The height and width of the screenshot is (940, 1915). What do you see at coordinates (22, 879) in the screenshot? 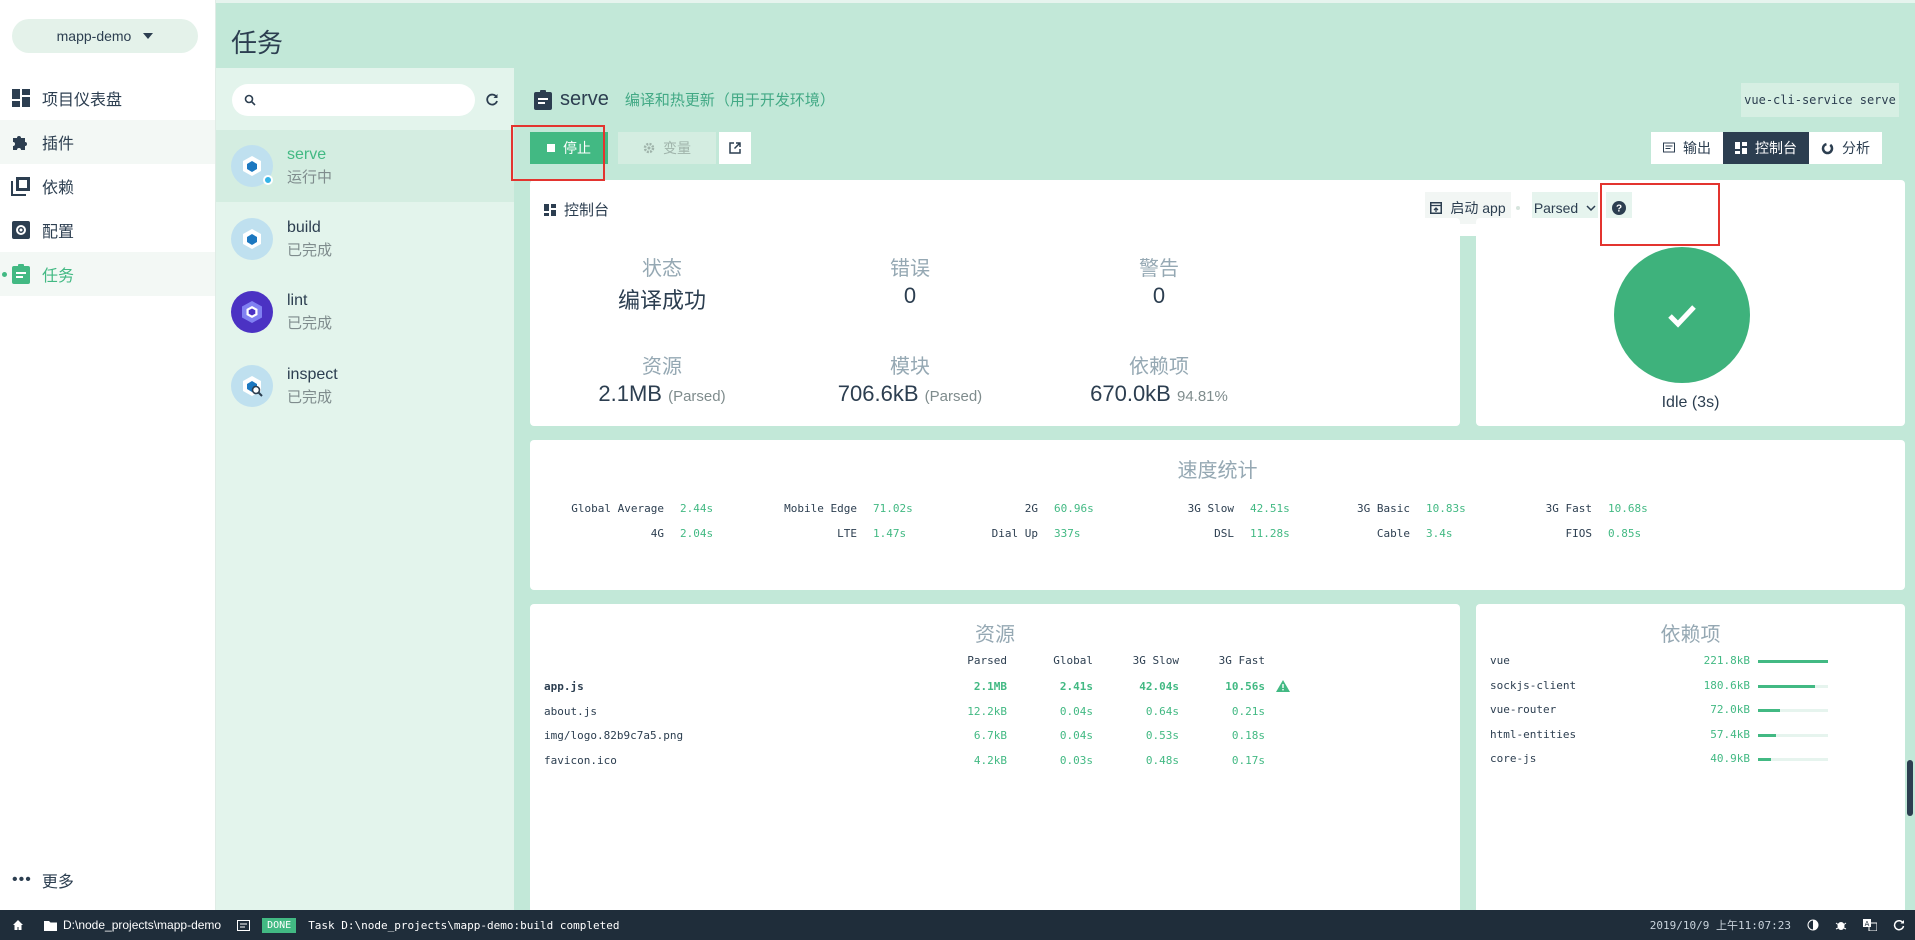
I see `more-dots-icon: •••` at bounding box center [22, 879].